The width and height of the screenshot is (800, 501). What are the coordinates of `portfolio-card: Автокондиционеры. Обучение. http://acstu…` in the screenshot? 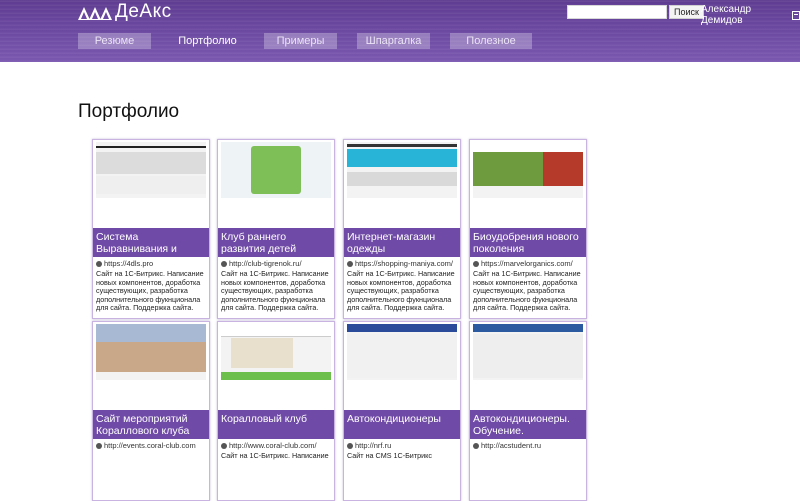 It's located at (528, 411).